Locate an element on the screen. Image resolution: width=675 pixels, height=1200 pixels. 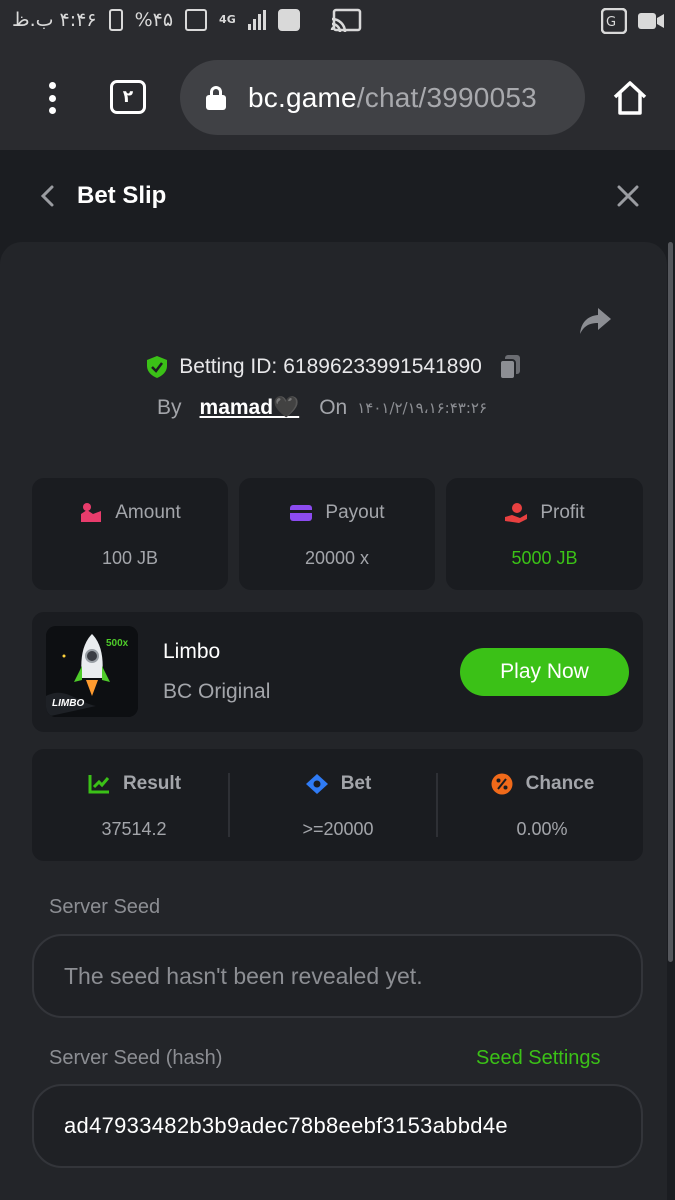
page-title: Bet Slip is located at coordinates (122, 195).